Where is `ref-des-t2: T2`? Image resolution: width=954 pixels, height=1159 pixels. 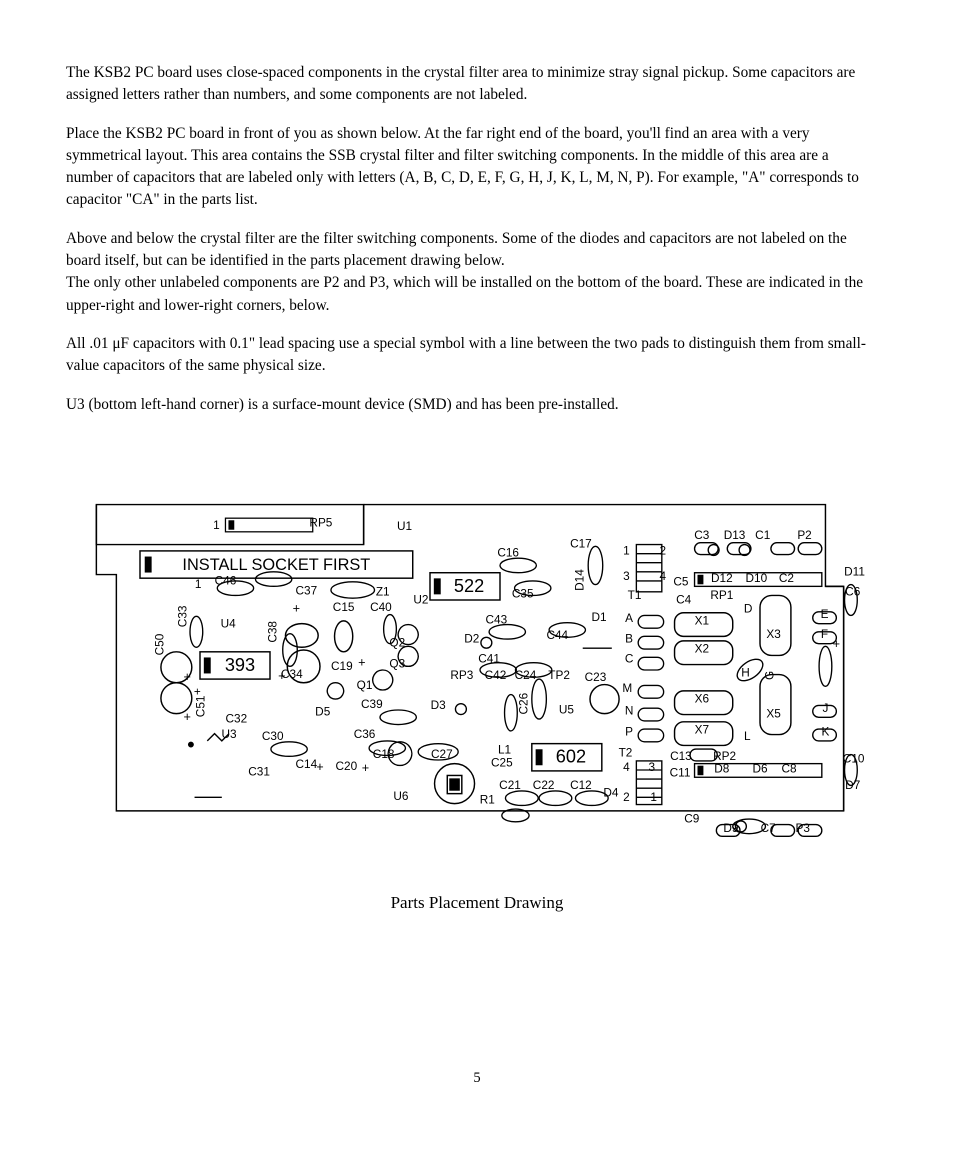
ref-des-t2: T2 is located at coordinates (626, 752).